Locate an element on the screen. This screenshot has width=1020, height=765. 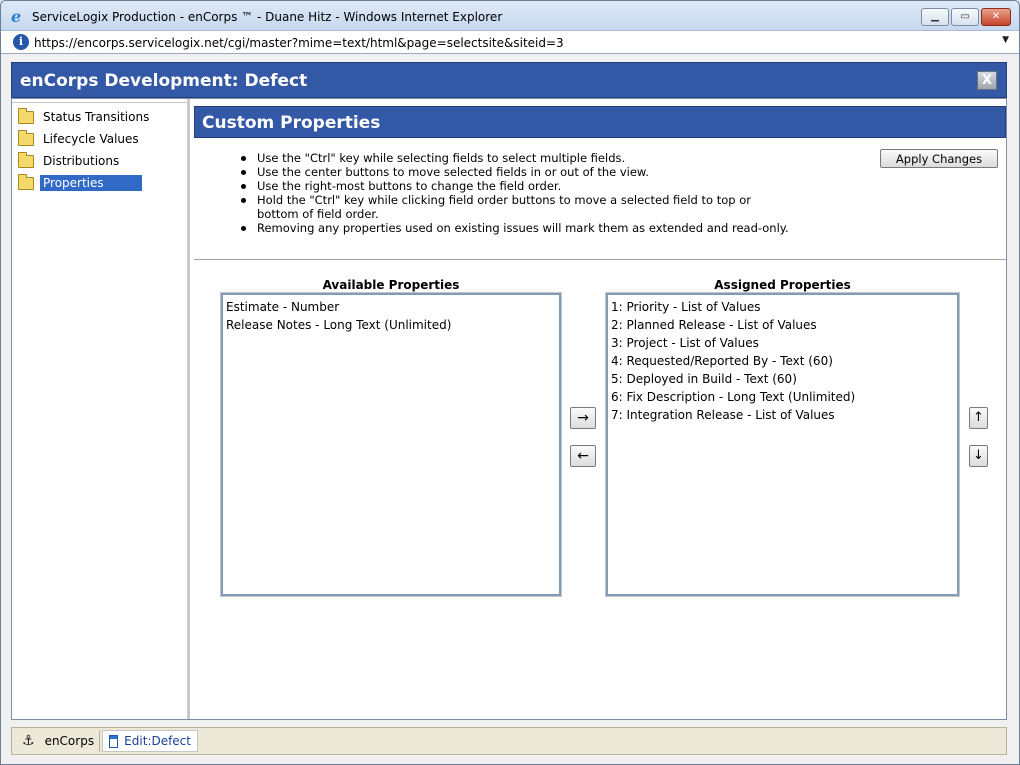
app-title: enCorps Development: Defect is located at coordinates (164, 81).